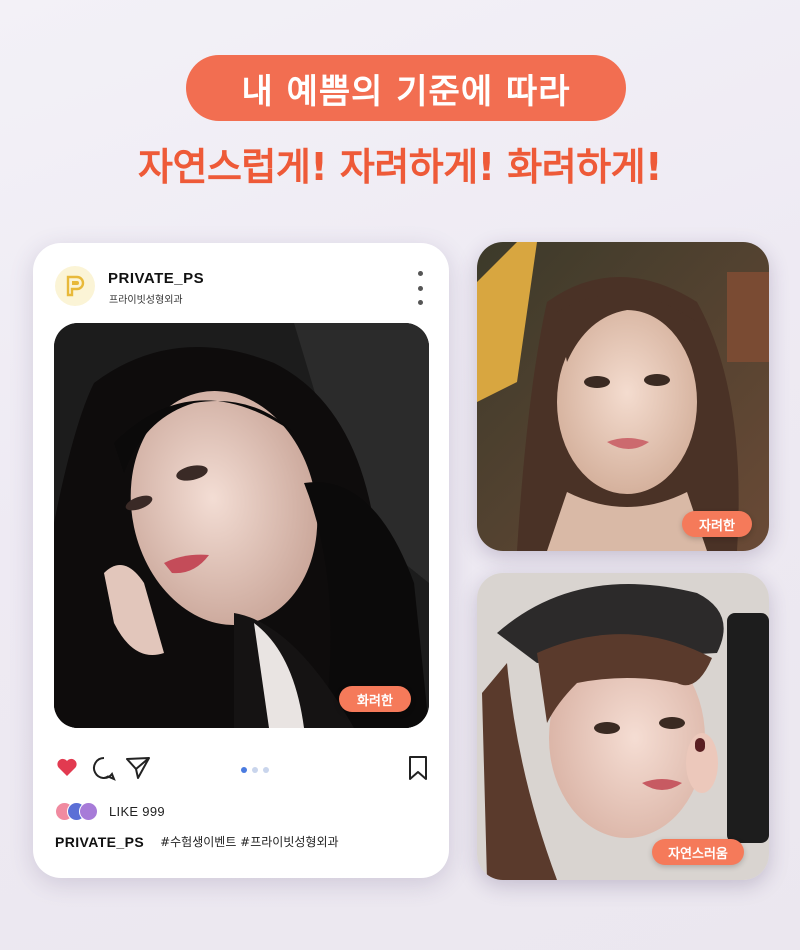  I want to click on headline-pill: 내 예쁨의 기준에 따라, so click(406, 88).